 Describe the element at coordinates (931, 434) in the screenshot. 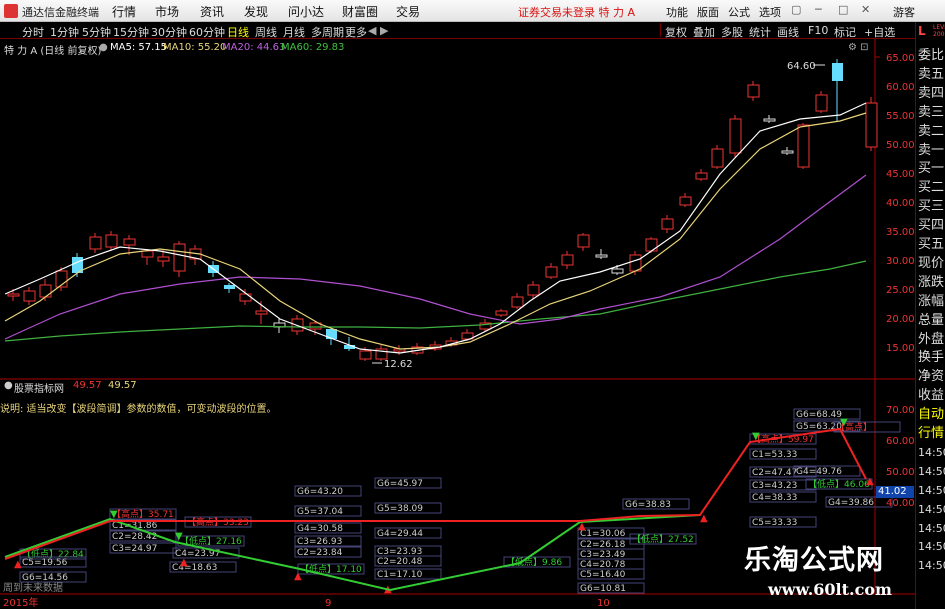

I see `side-panel-item: 行情` at that location.